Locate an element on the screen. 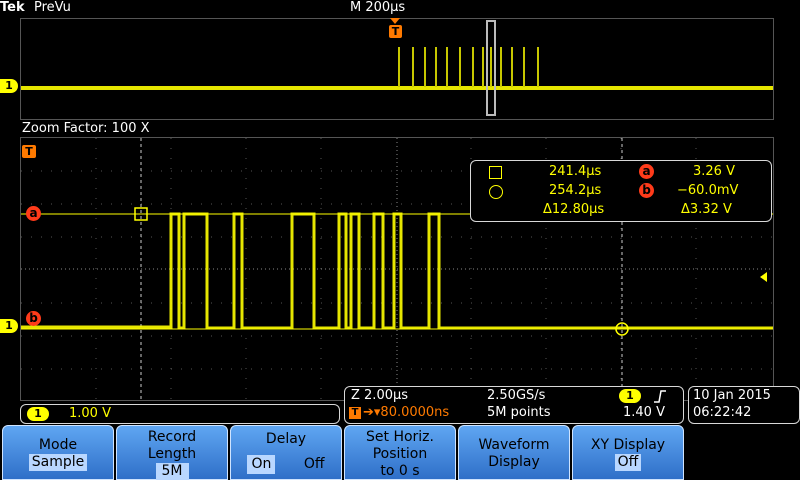  waveform-display-button-label: Waveform Display is located at coordinates (514, 453).